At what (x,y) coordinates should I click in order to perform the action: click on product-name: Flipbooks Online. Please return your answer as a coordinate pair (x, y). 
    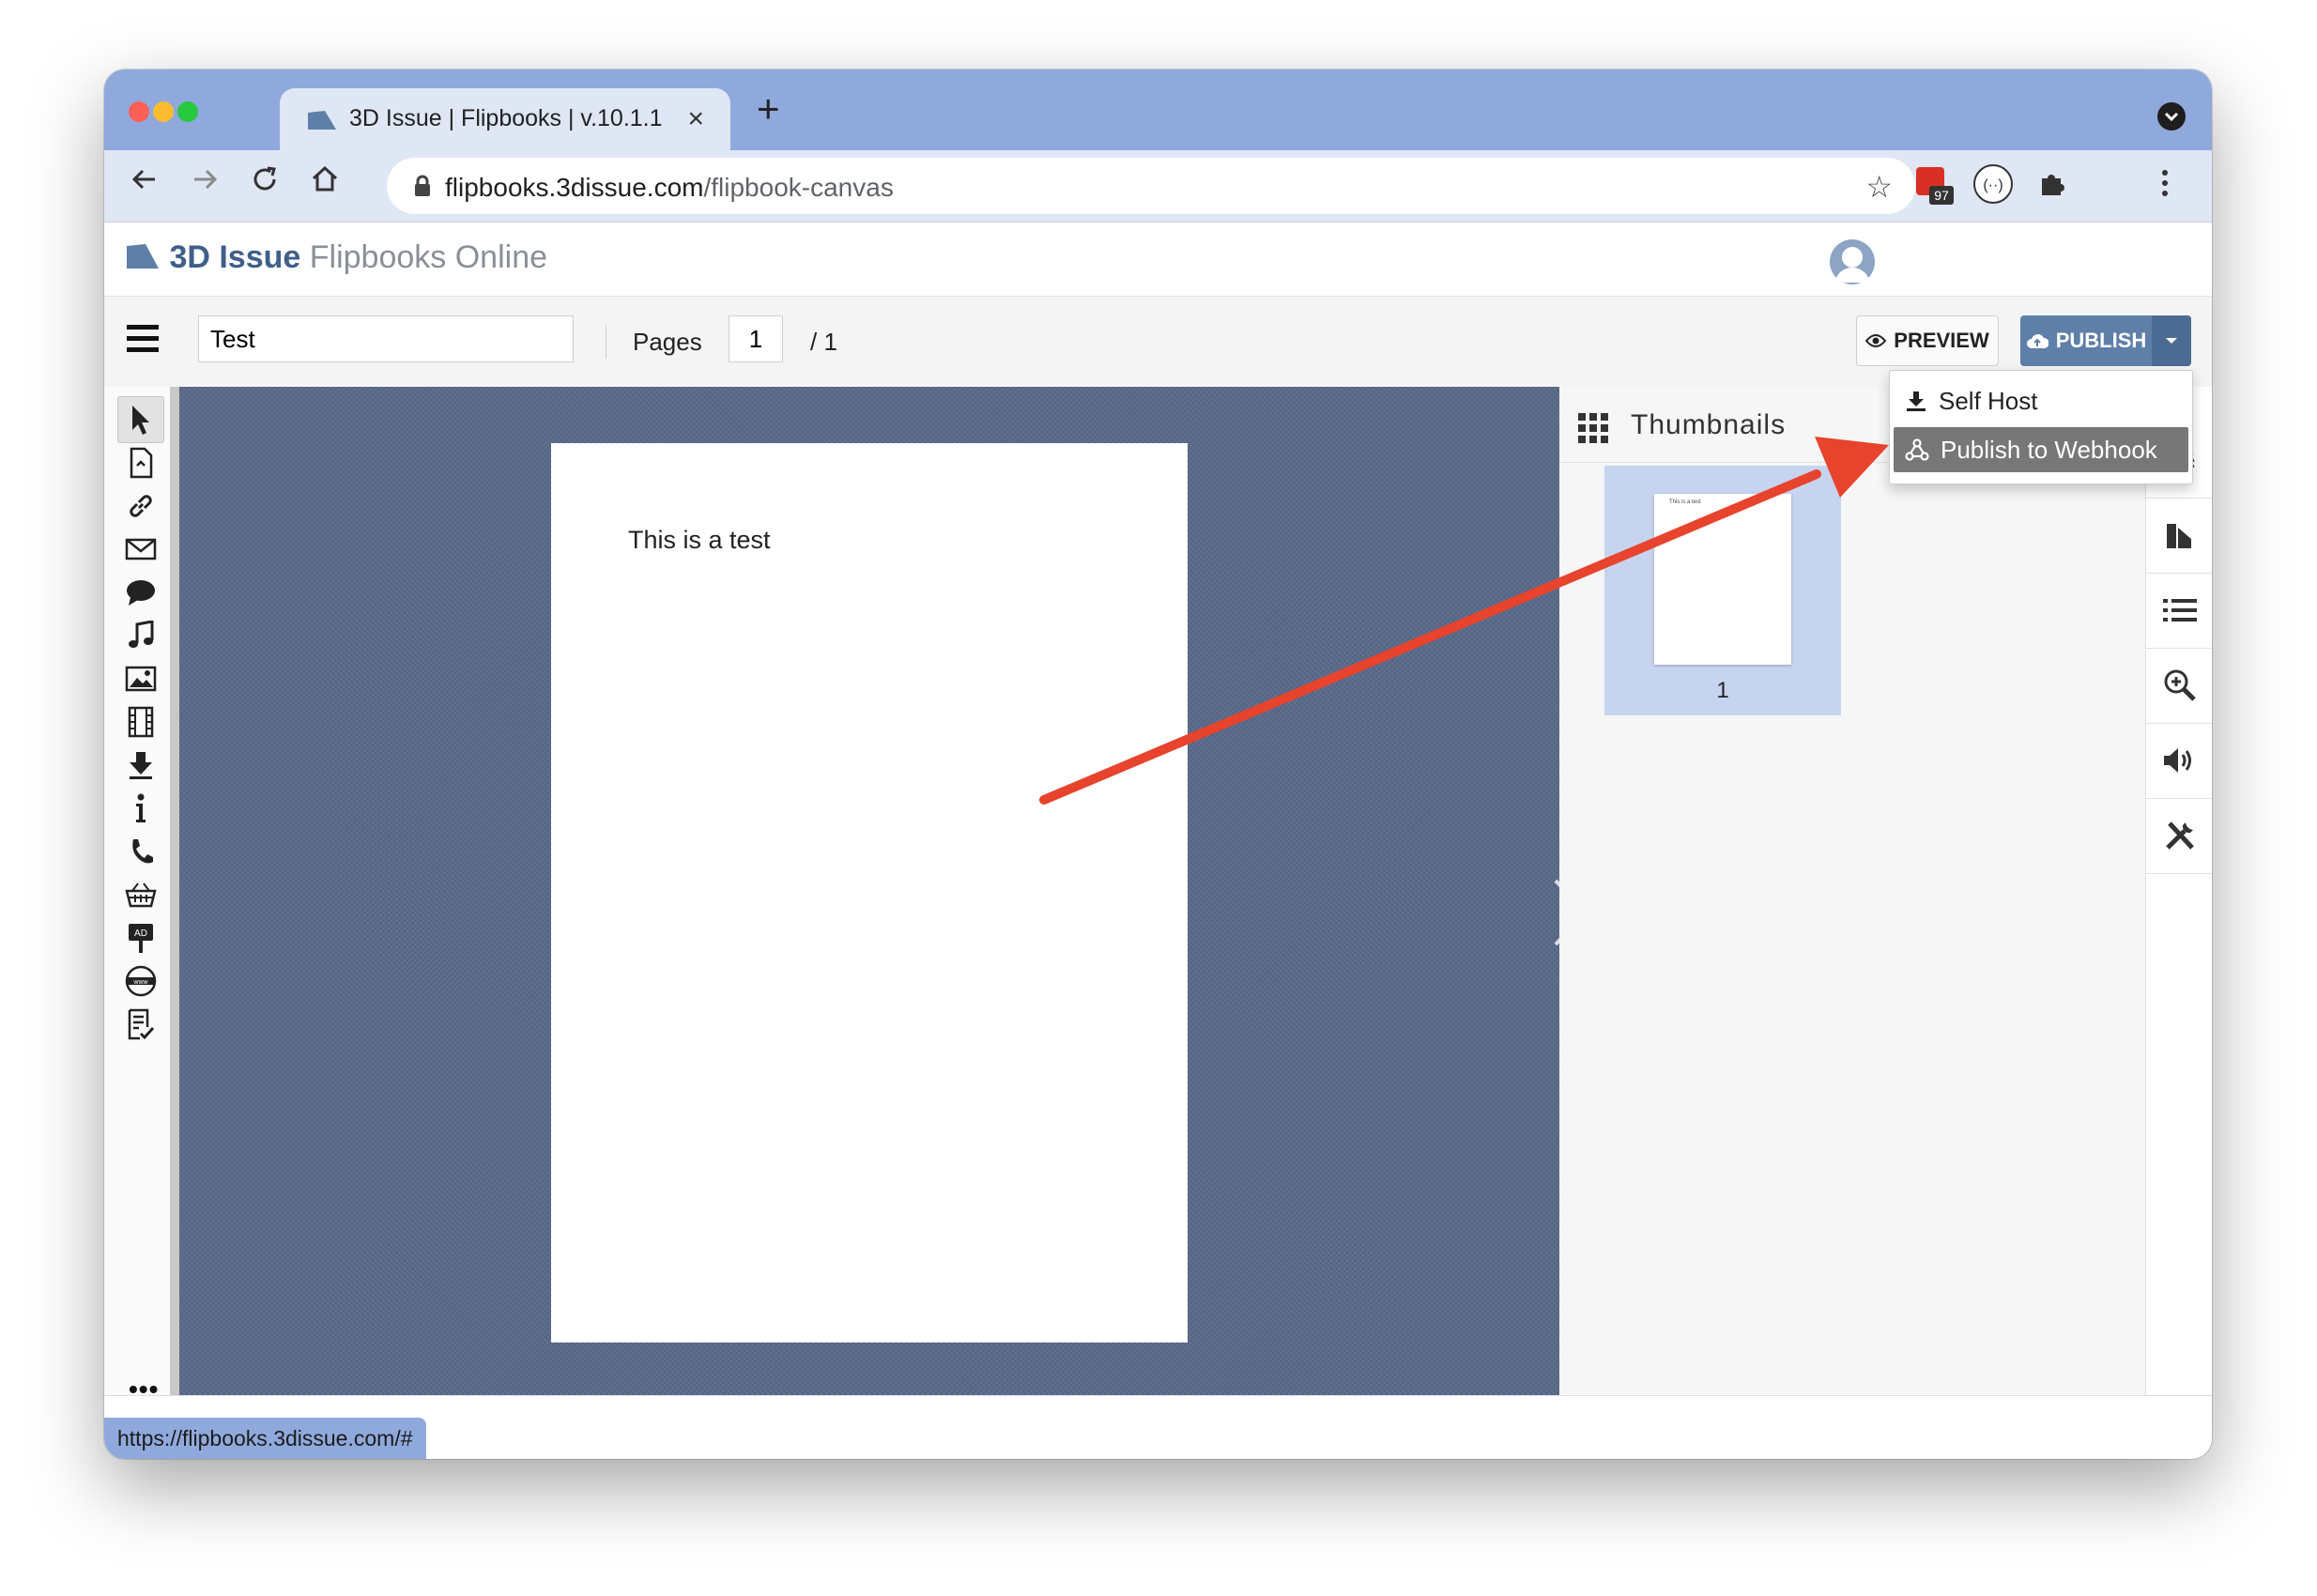
    Looking at the image, I should click on (429, 257).